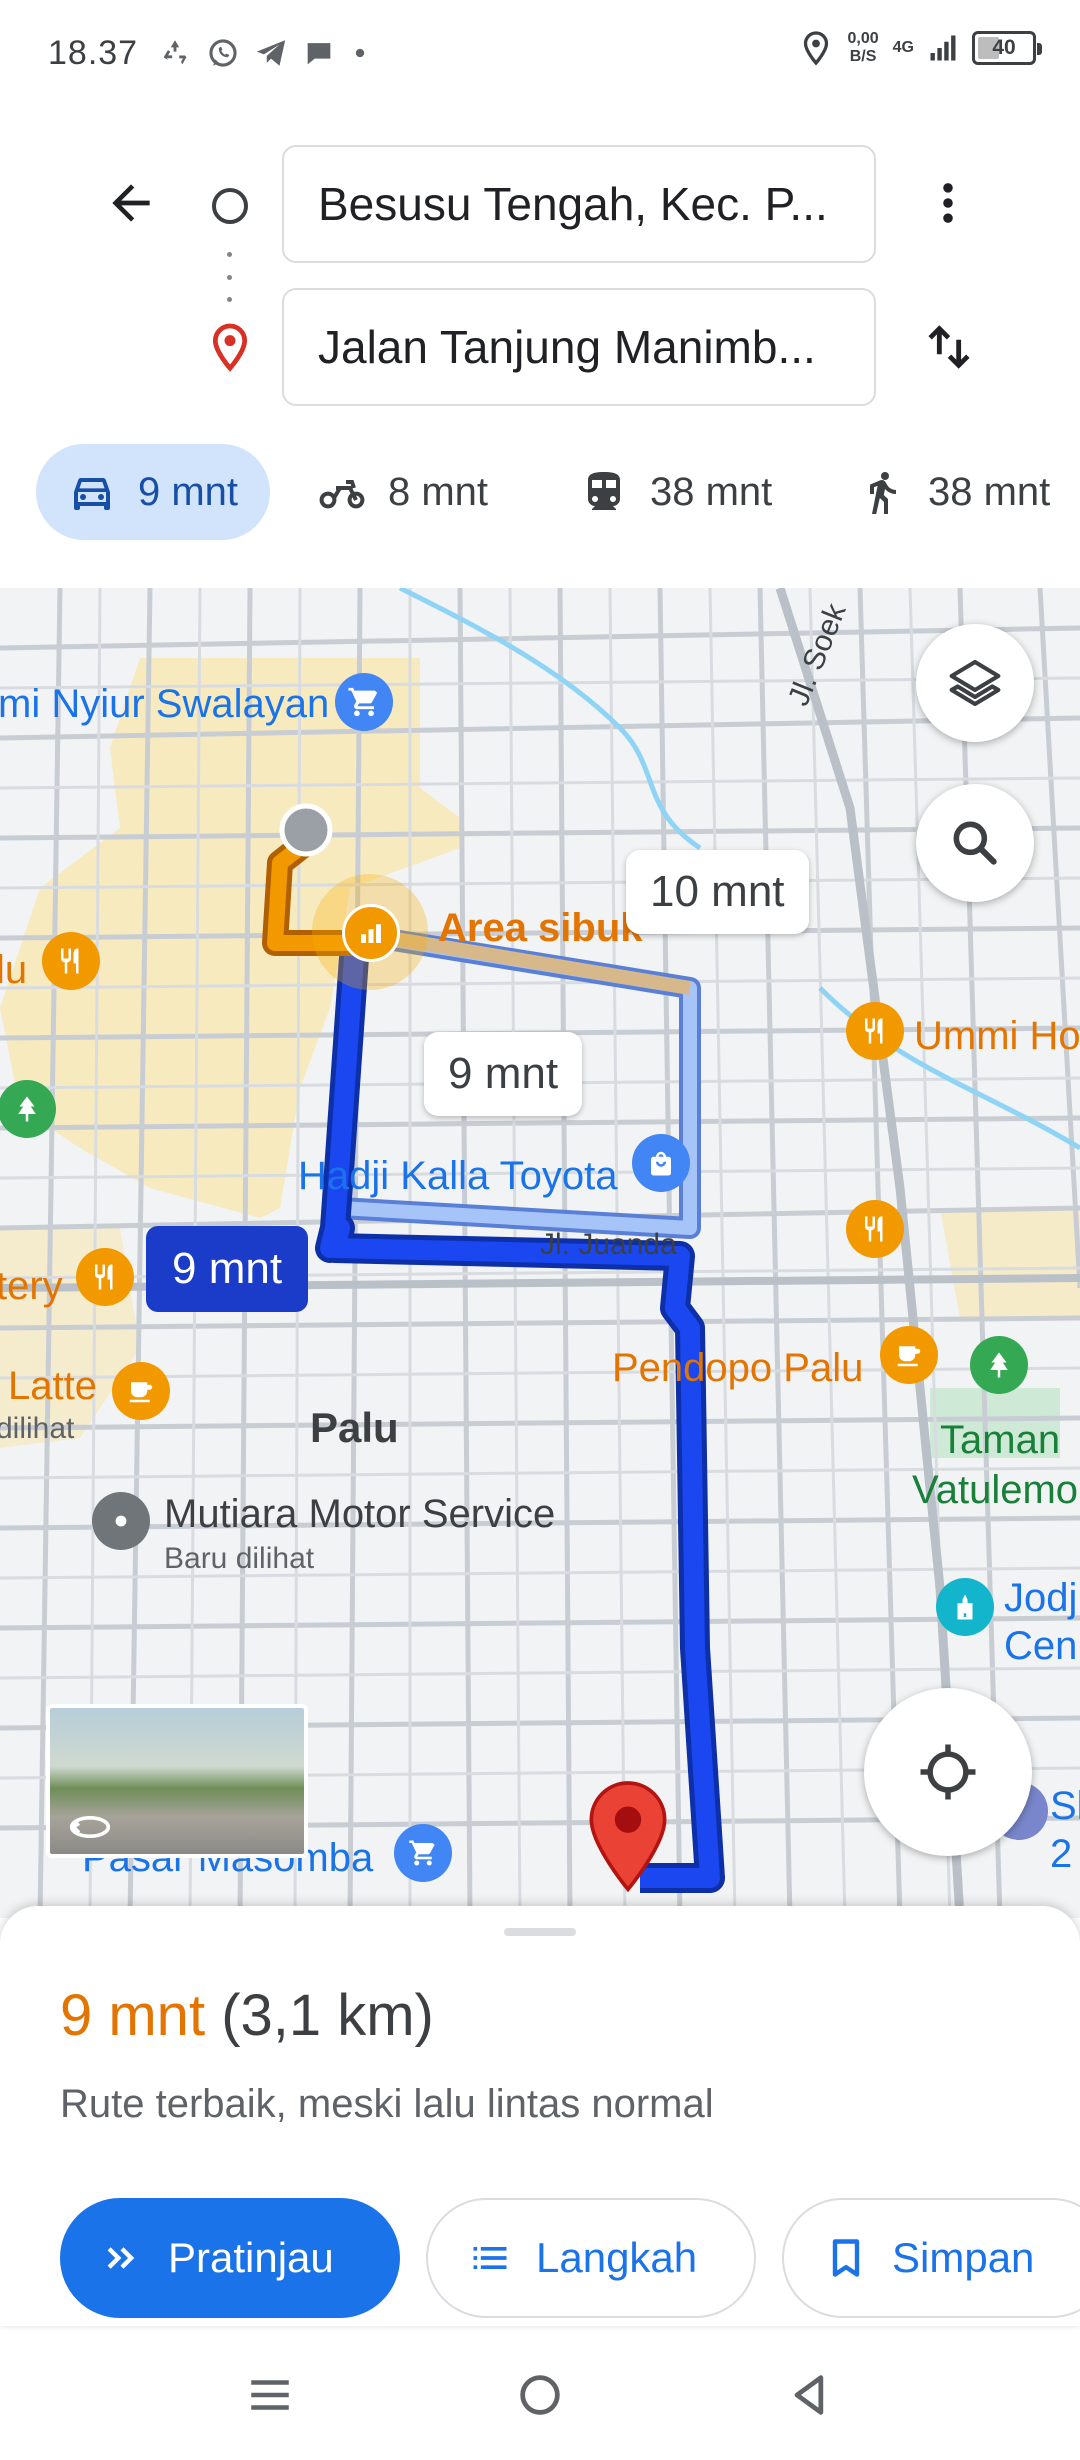  I want to click on alt-route-eta-1: 10 mnt, so click(717, 892).